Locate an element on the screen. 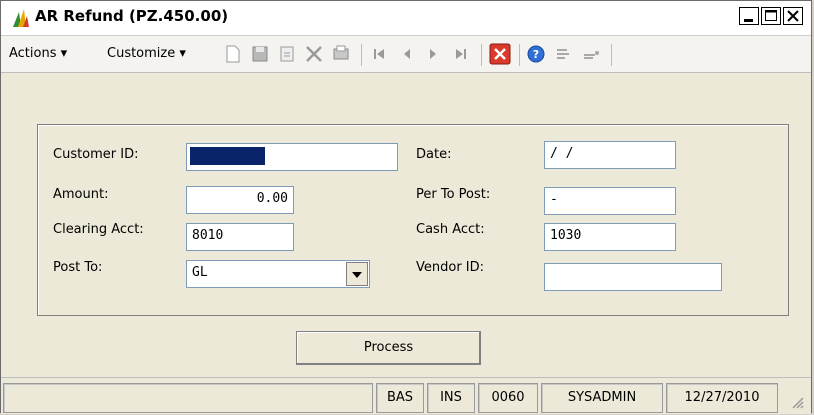 This screenshot has width=814, height=415. customize-menu: Customize ▾ is located at coordinates (146, 53).